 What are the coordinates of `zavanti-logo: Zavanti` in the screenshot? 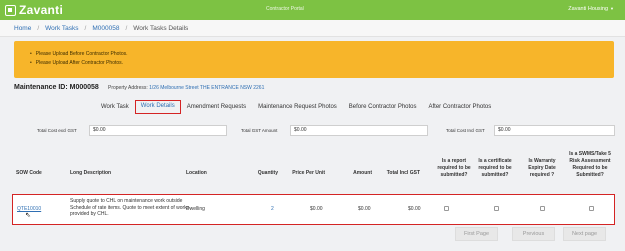 It's located at (34, 10).